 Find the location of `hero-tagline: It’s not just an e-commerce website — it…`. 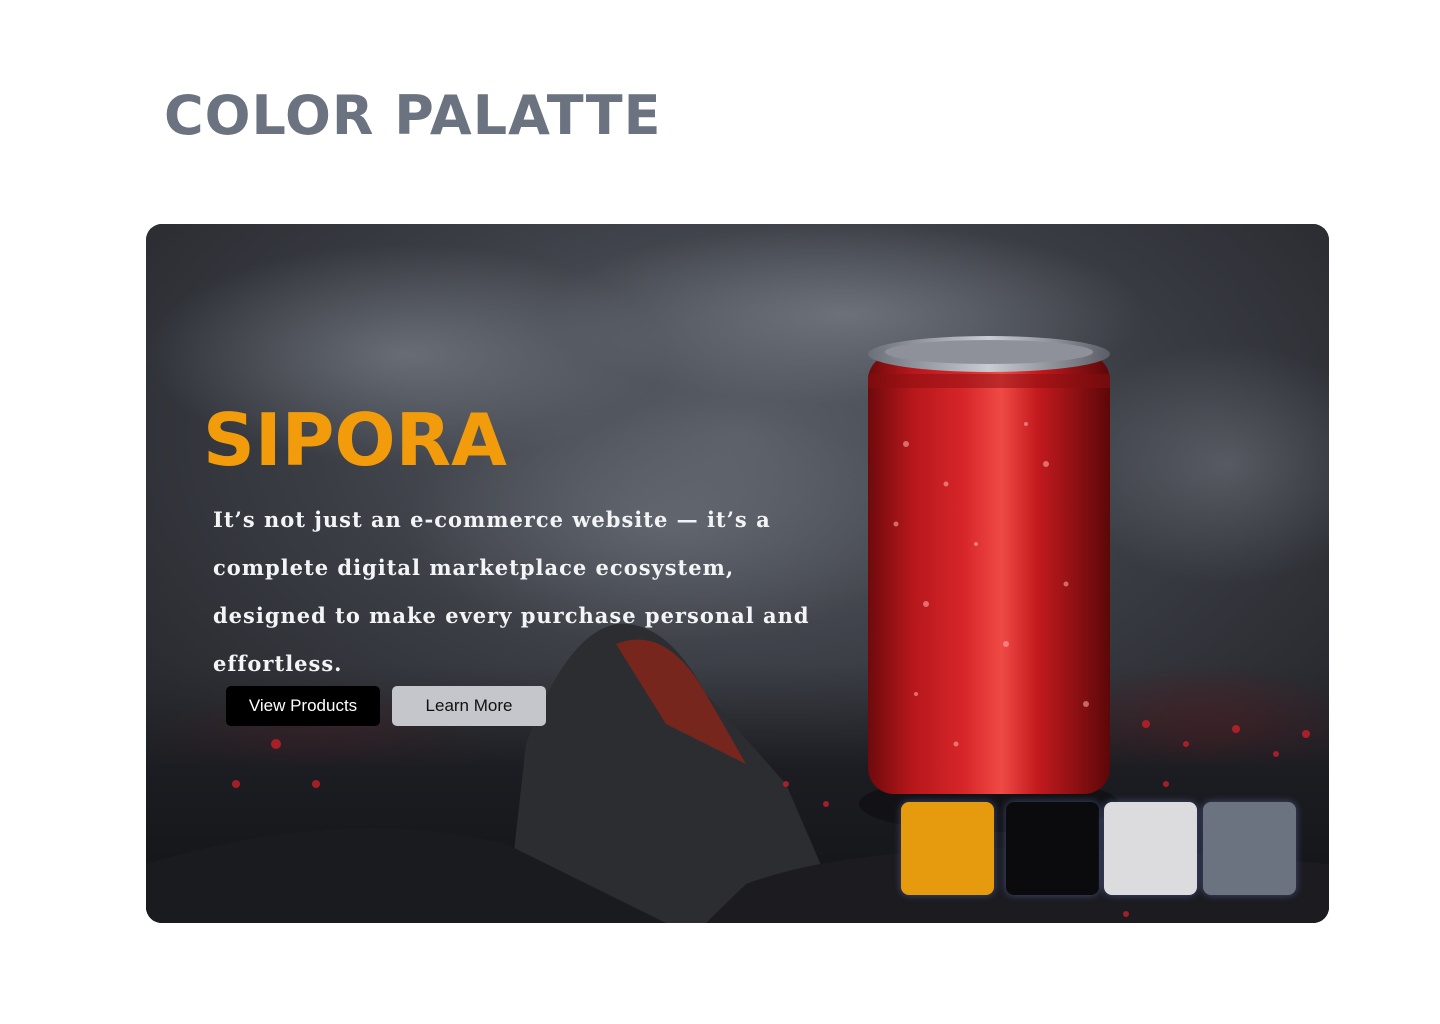

hero-tagline: It’s not just an e-commerce website — it… is located at coordinates (511, 591).